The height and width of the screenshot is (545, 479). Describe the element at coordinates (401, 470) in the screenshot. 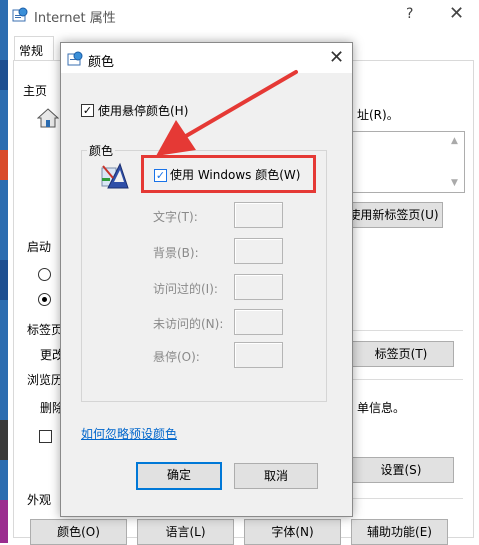

I see `settings-button: 设置(S)` at that location.